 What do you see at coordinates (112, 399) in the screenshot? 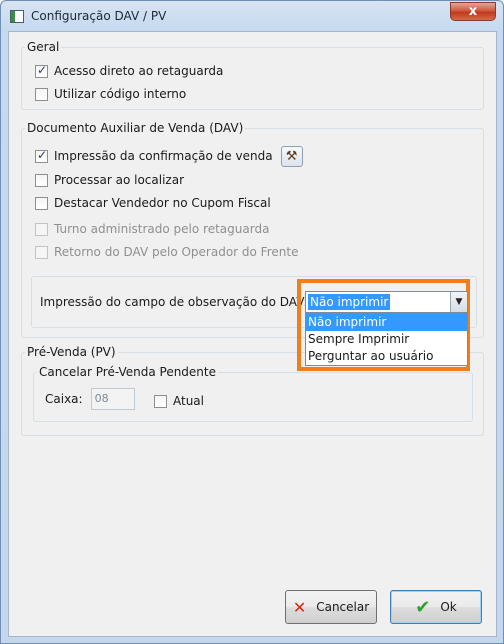
I see `caixa-input: 08` at bounding box center [112, 399].